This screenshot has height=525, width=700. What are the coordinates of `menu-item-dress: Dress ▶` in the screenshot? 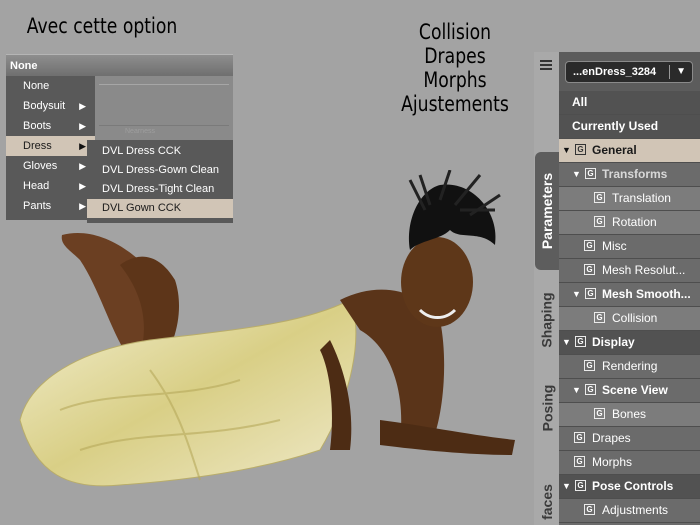 It's located at (50, 146).